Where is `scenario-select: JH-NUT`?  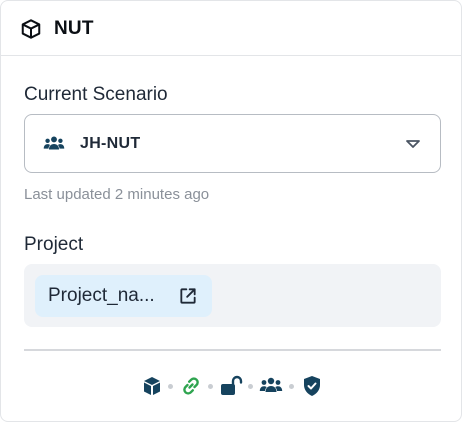
scenario-select: JH-NUT is located at coordinates (232, 143).